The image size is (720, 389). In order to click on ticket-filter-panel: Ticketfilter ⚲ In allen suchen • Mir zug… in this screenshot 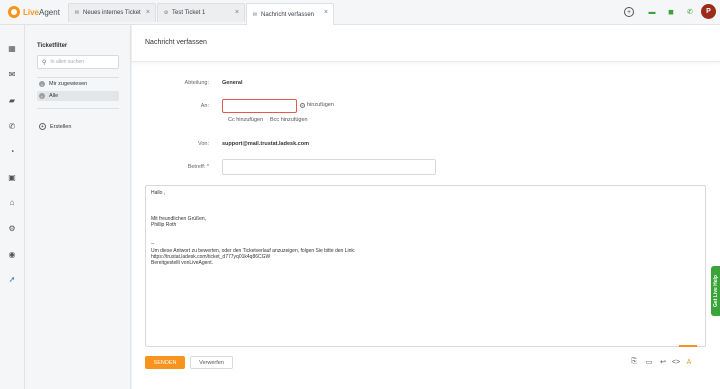, I will do `click(78, 207)`.